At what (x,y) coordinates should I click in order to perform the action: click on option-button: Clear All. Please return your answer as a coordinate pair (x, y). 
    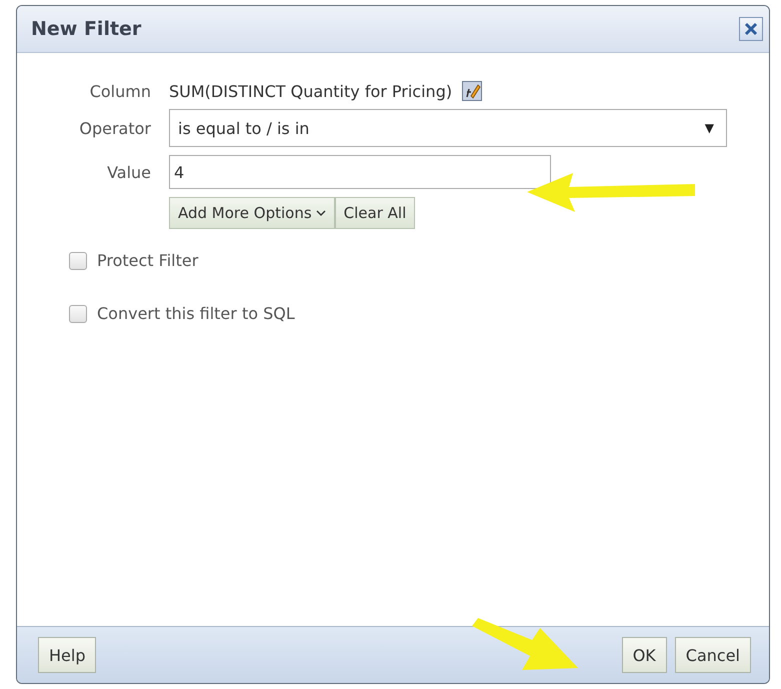
    Looking at the image, I should click on (375, 213).